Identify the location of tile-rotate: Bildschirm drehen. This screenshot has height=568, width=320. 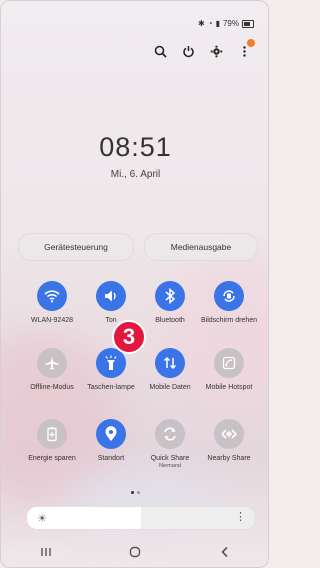
(229, 303).